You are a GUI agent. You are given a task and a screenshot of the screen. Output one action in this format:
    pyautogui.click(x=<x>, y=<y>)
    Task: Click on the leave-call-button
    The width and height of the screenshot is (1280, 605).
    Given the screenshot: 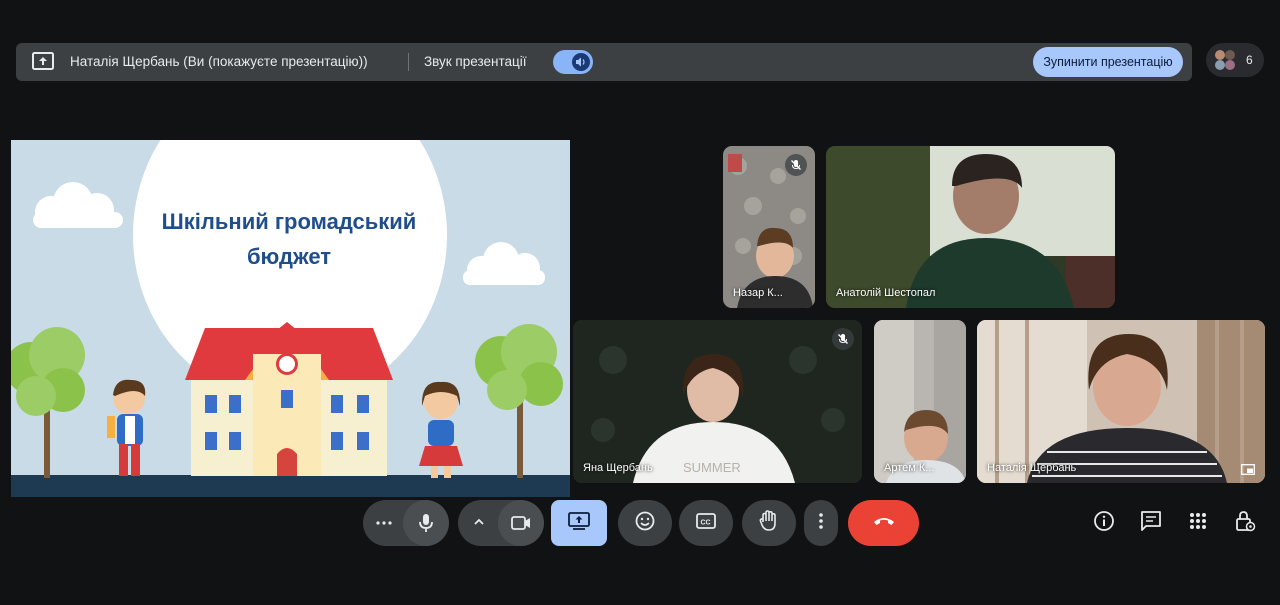 What is the action you would take?
    pyautogui.click(x=883, y=523)
    